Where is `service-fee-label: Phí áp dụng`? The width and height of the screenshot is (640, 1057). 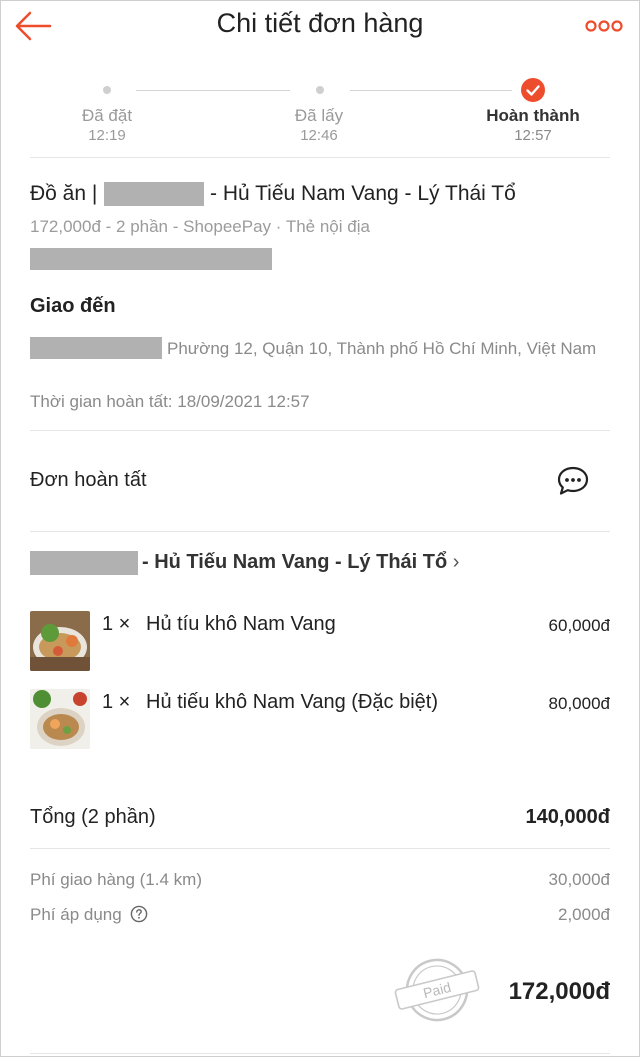 service-fee-label: Phí áp dụng is located at coordinates (89, 915).